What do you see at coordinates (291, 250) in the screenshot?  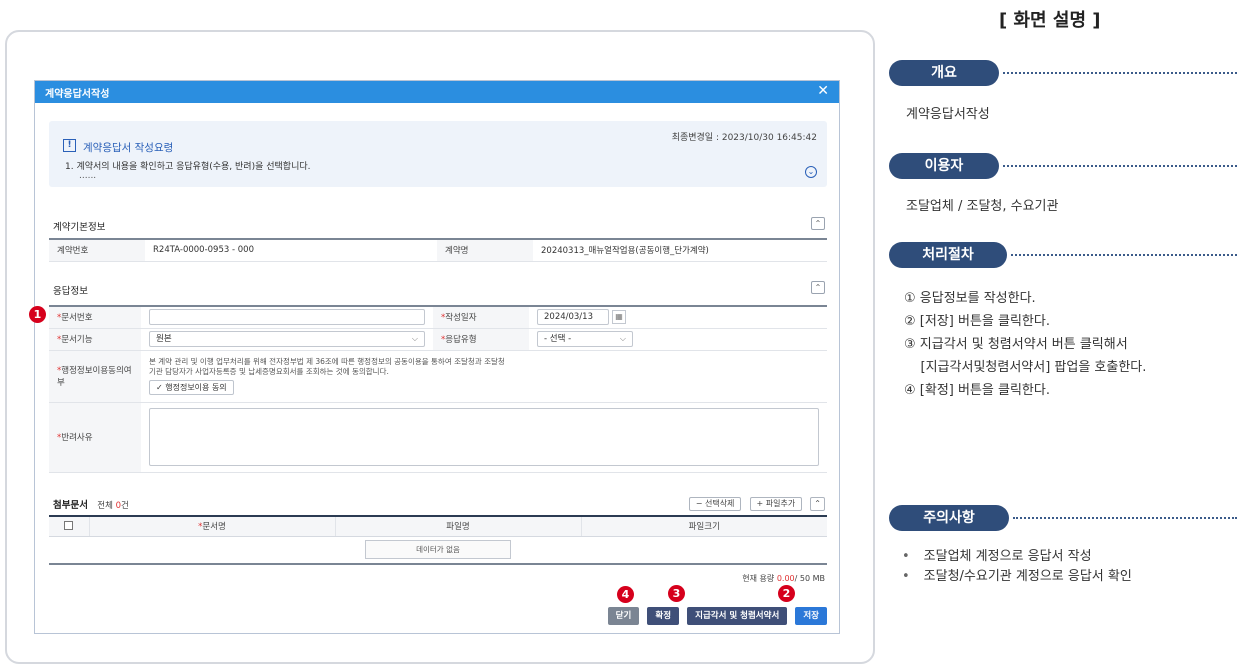 I see `contract-no-value: R24TA-0000-0953 - 000` at bounding box center [291, 250].